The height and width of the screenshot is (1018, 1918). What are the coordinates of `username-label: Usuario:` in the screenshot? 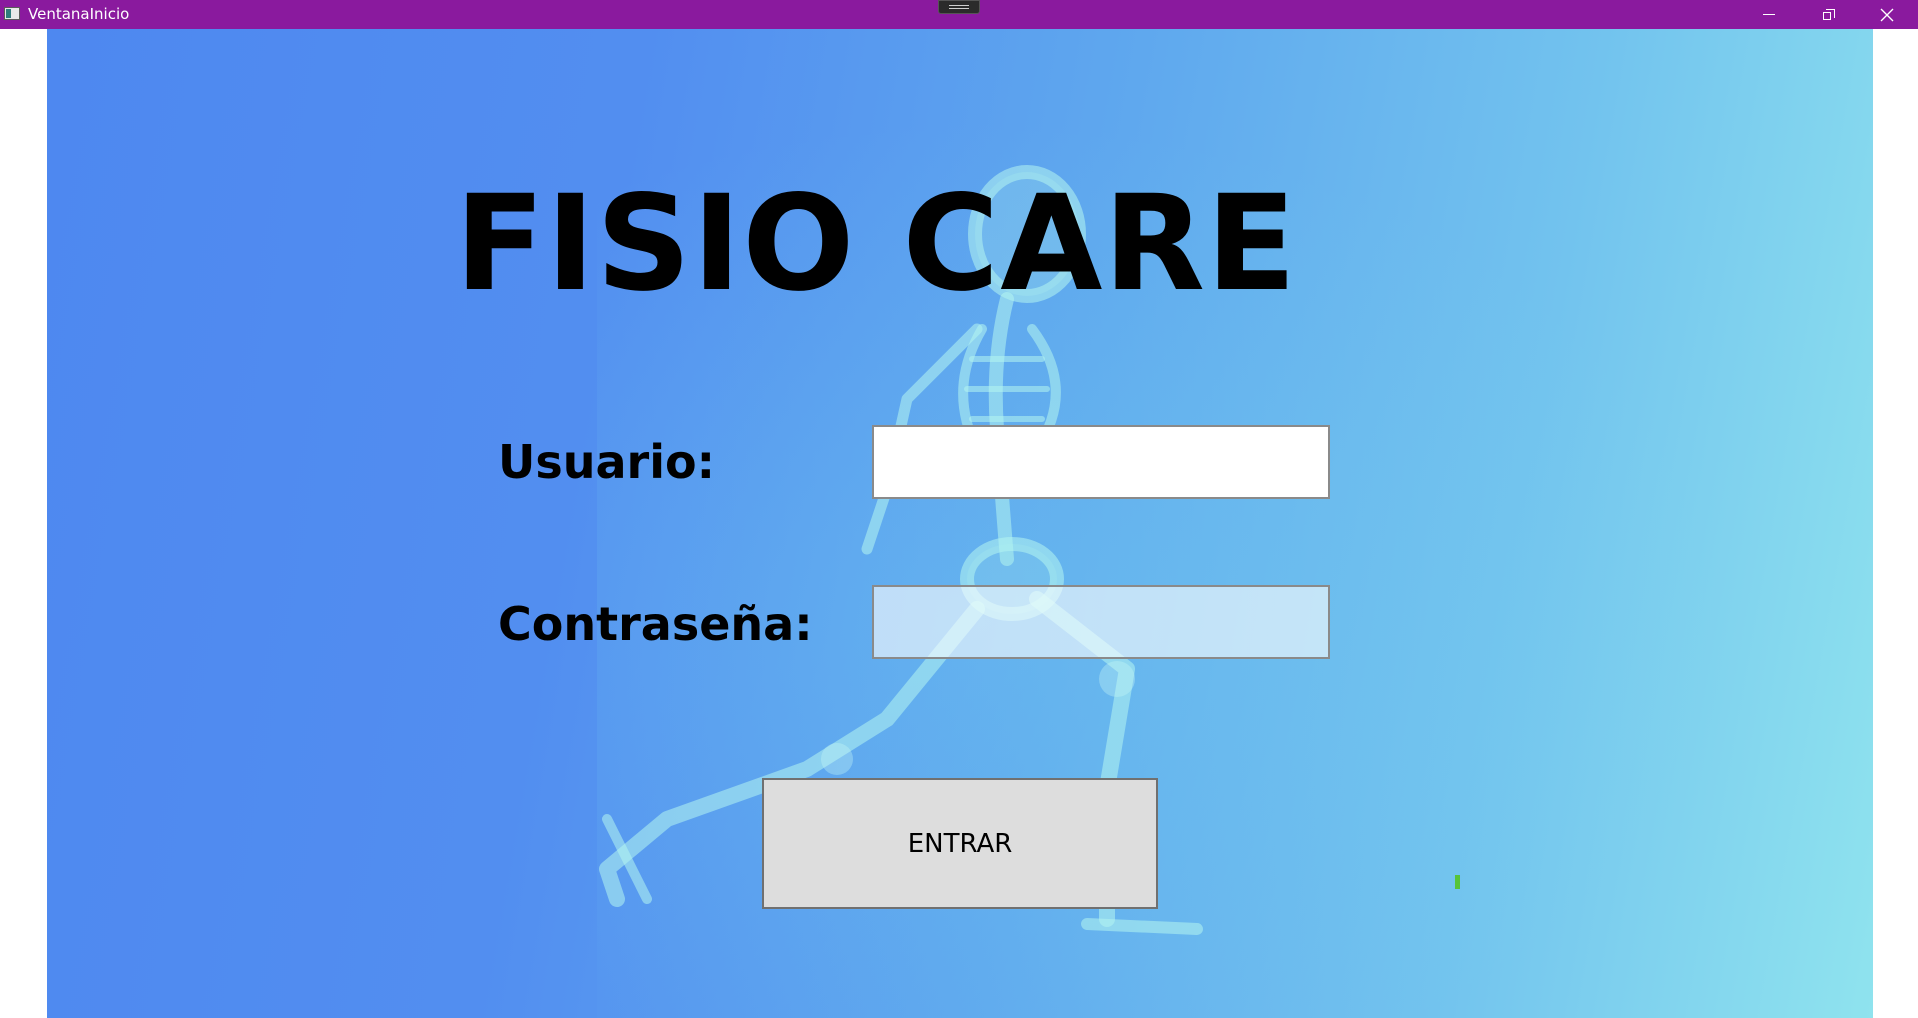 It's located at (606, 462).